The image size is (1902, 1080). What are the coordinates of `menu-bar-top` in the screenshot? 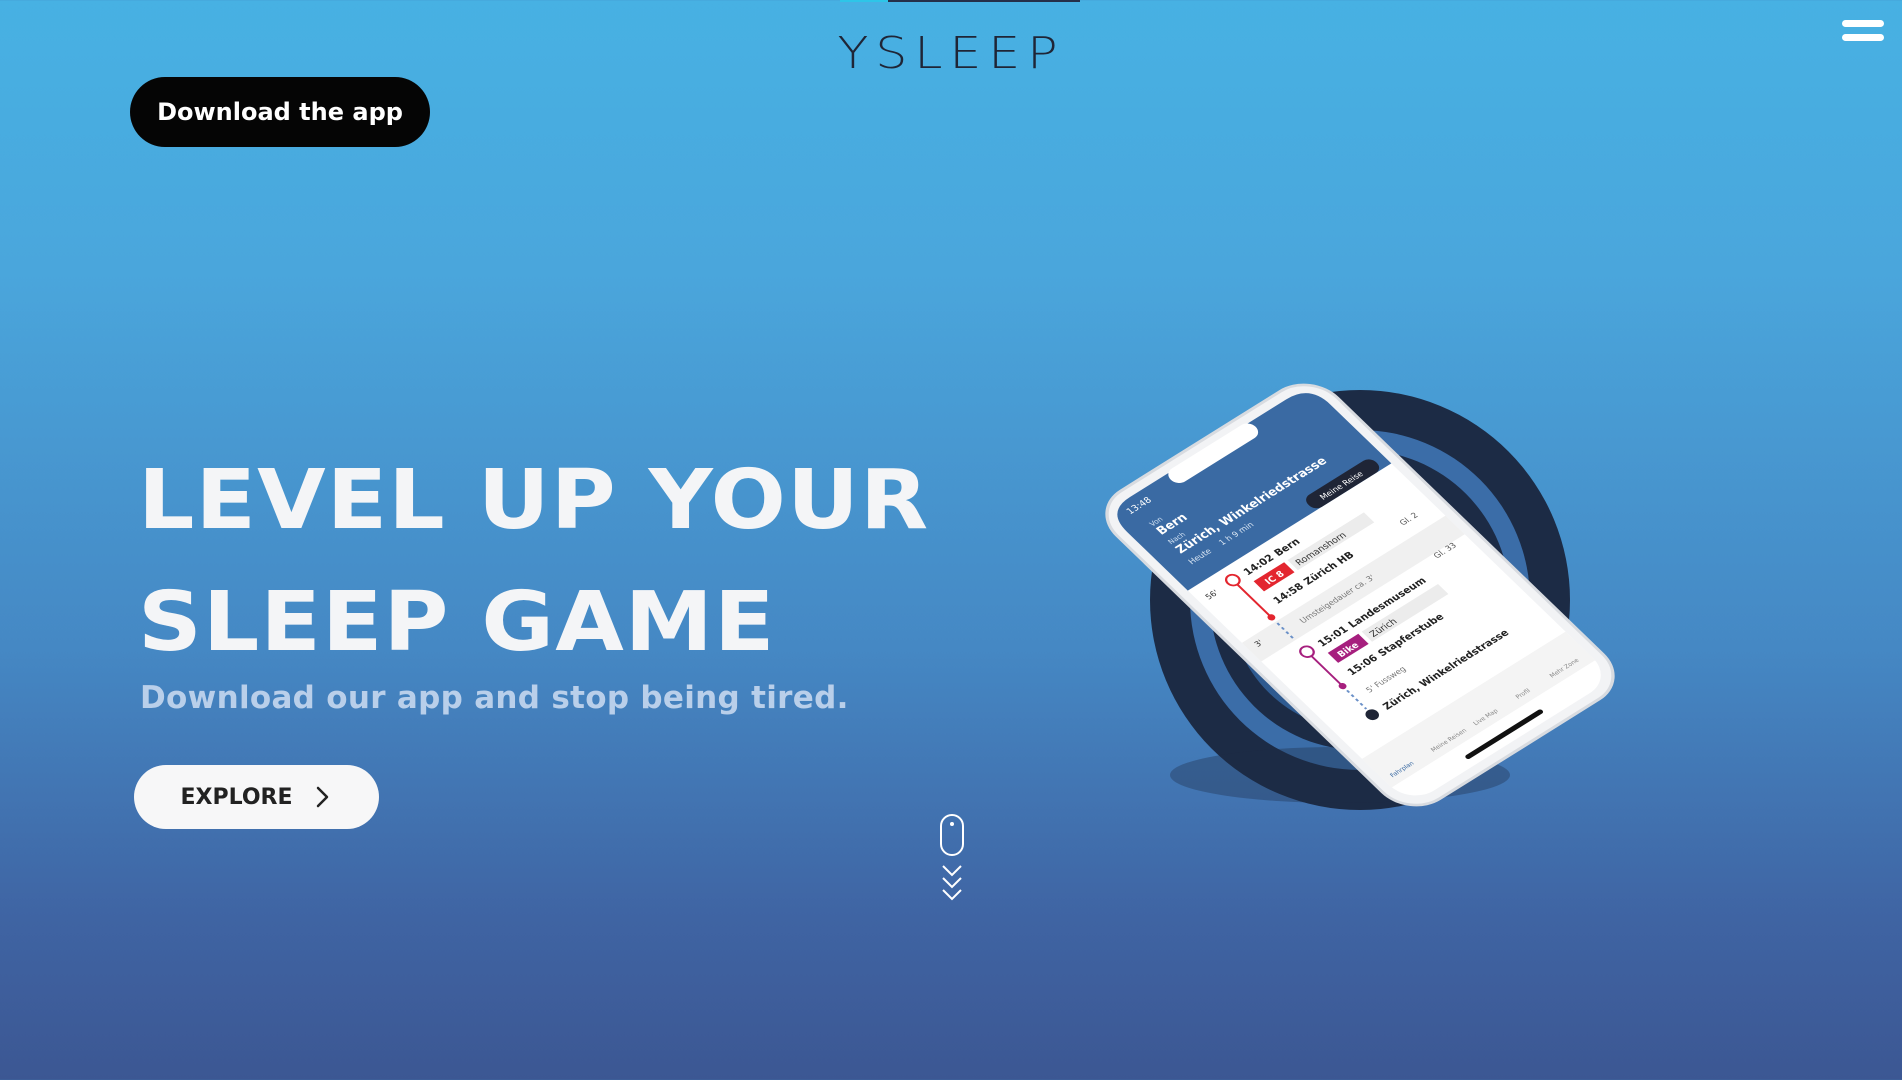 It's located at (1863, 23).